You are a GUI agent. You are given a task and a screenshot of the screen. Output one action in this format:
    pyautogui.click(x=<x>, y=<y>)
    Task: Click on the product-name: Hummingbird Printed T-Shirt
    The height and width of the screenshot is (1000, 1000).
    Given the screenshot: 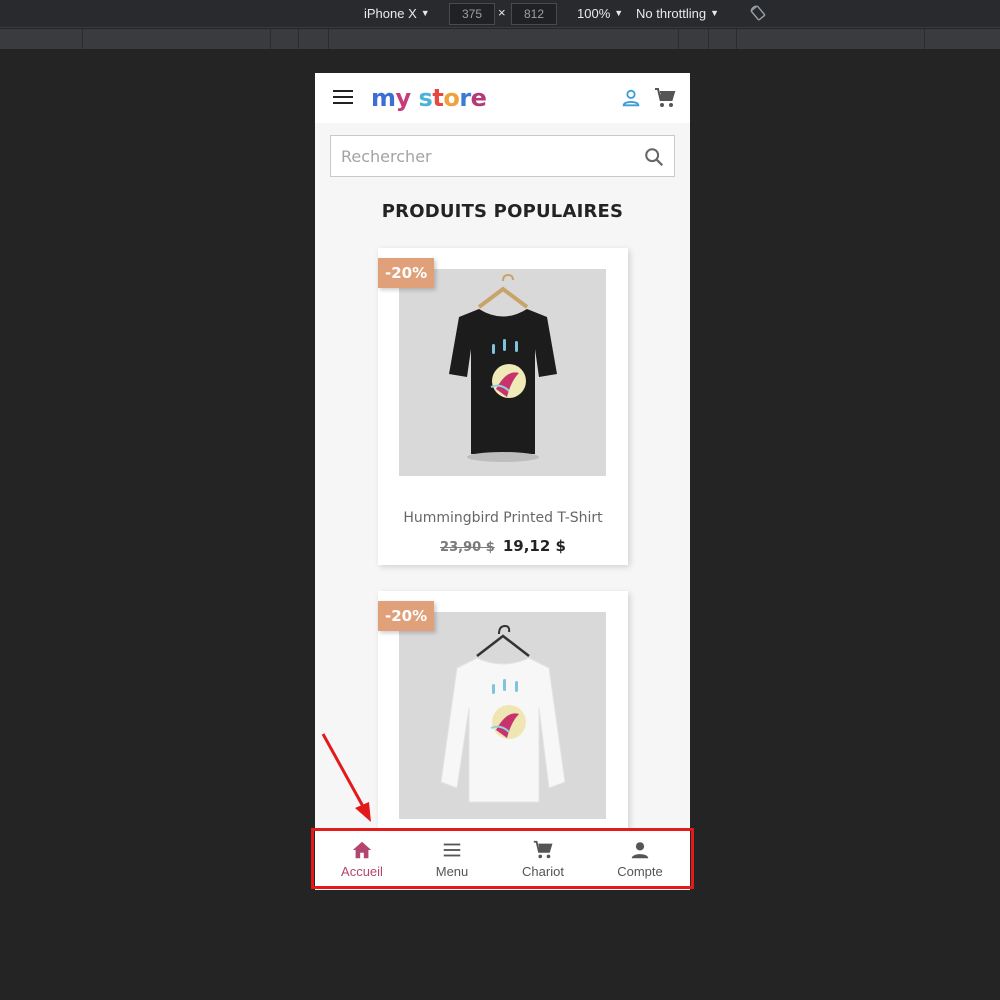 What is the action you would take?
    pyautogui.click(x=503, y=518)
    